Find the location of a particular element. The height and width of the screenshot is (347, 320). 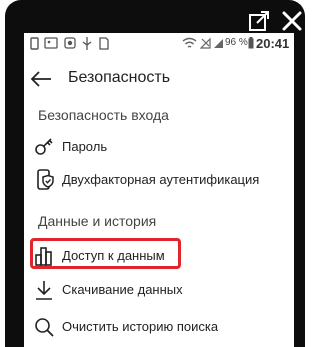

search-icon is located at coordinates (44, 327).